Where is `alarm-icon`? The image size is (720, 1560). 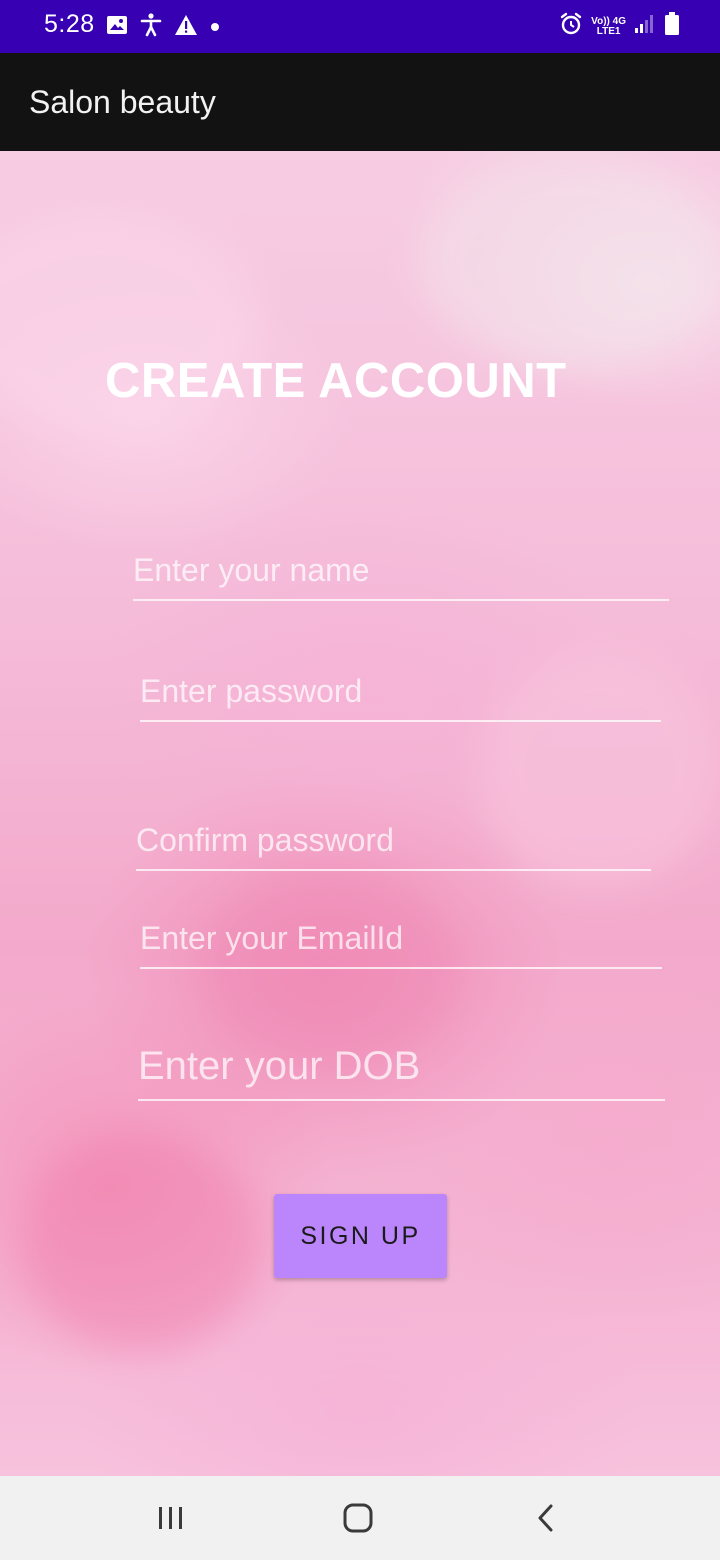 alarm-icon is located at coordinates (571, 26).